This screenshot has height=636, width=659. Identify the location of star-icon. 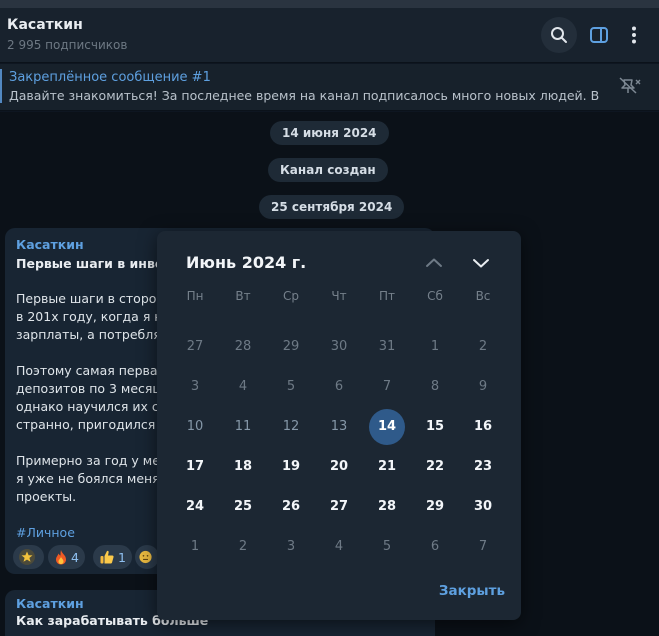
(27, 557).